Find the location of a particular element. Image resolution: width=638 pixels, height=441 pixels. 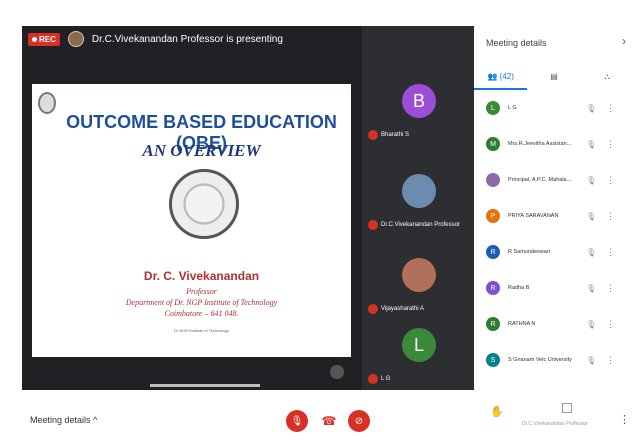

slide-author: Dr. C. Vivekanandan is located at coordinates (201, 276).